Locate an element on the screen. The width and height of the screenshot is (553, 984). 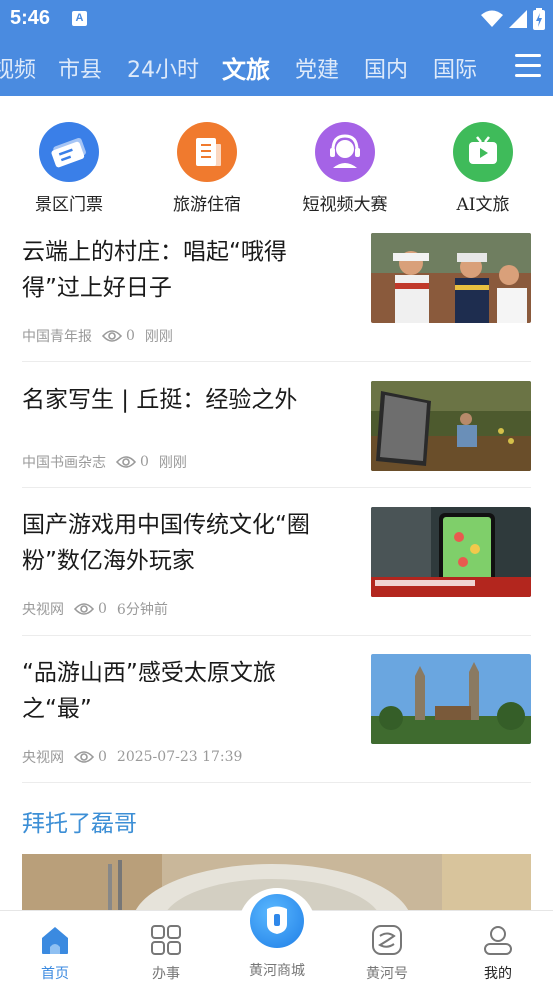
ticket-icon is located at coordinates (69, 152).